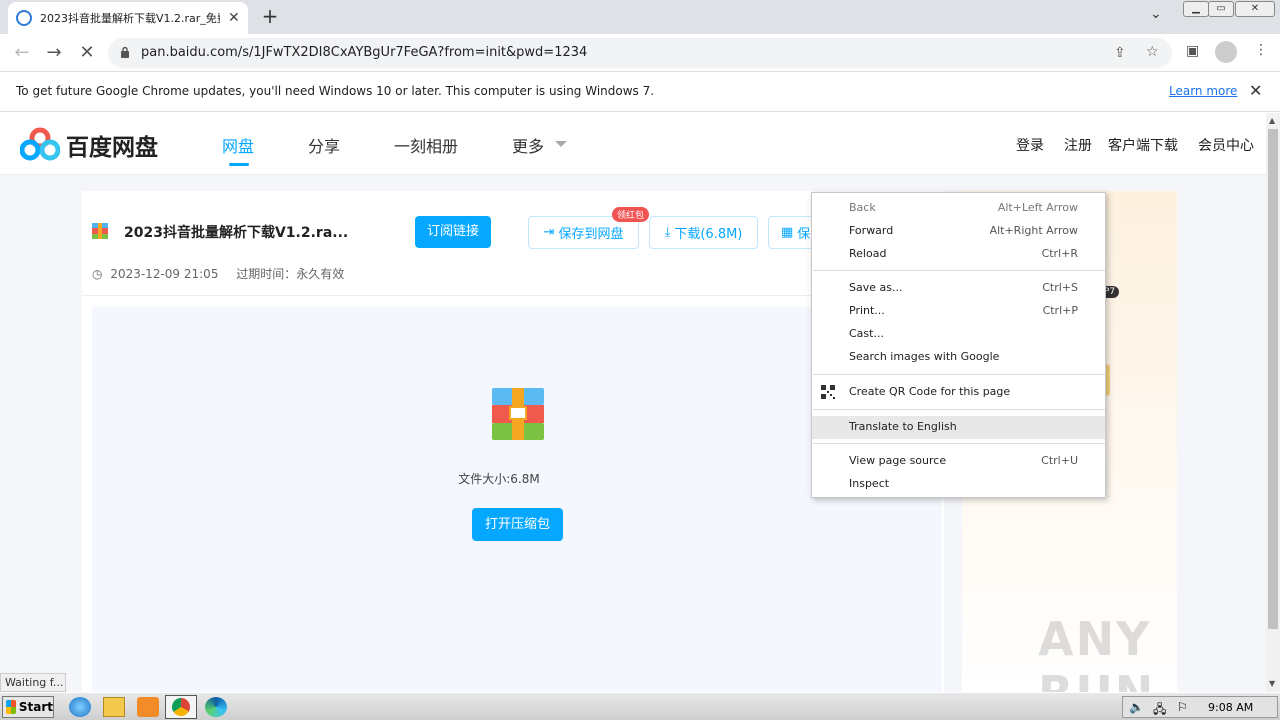  Describe the element at coordinates (1192, 51) in the screenshot. I see `side-panel-icon: ▣` at that location.